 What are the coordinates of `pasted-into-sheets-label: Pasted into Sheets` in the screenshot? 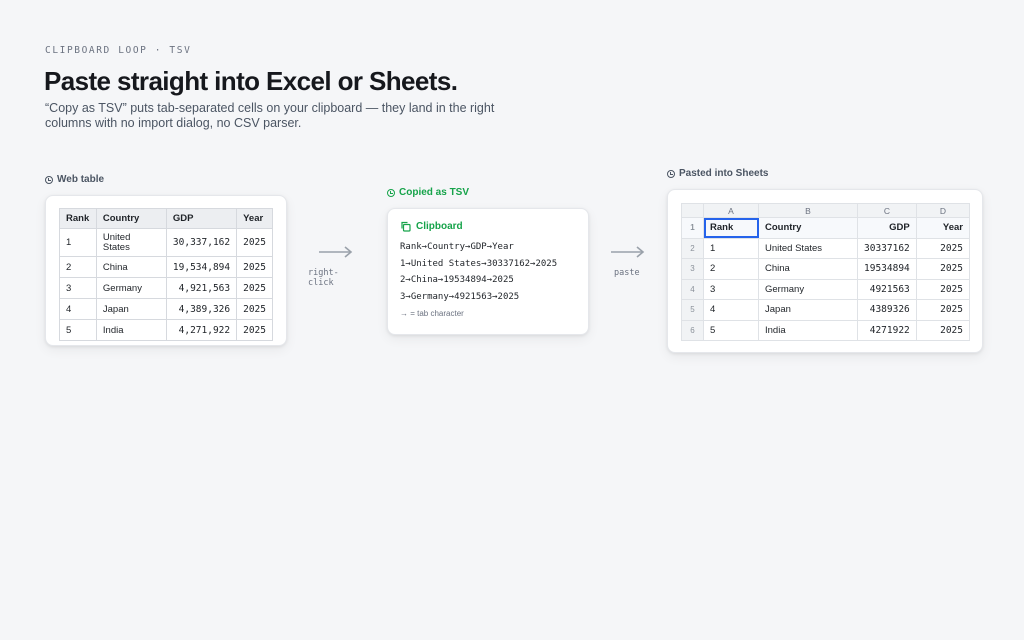 It's located at (717, 173).